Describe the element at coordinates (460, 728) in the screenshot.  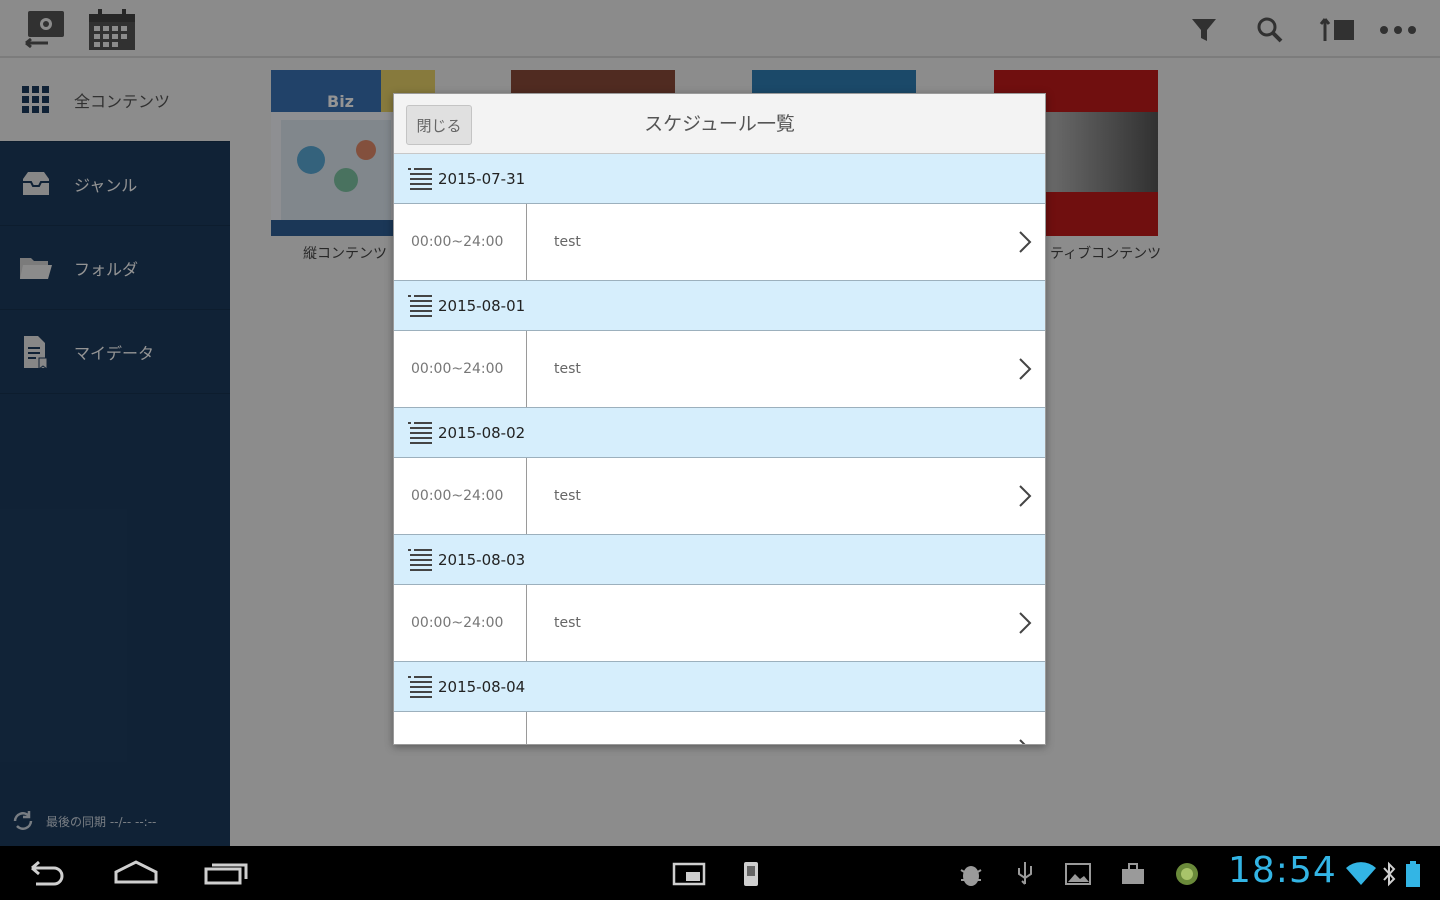
I see `event-time` at that location.